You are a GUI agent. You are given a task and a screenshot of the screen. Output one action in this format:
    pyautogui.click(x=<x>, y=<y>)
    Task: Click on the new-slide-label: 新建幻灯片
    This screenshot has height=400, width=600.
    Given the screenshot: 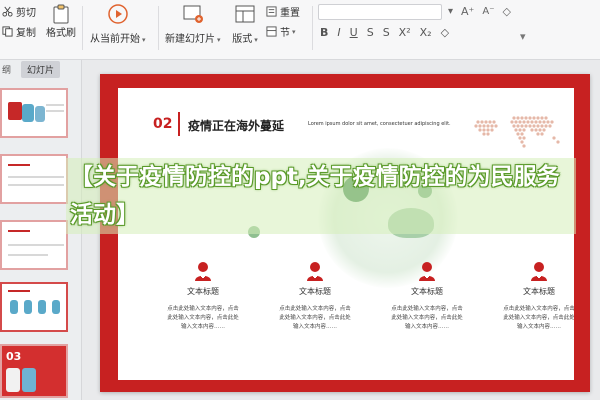 What is the action you would take?
    pyautogui.click(x=190, y=39)
    